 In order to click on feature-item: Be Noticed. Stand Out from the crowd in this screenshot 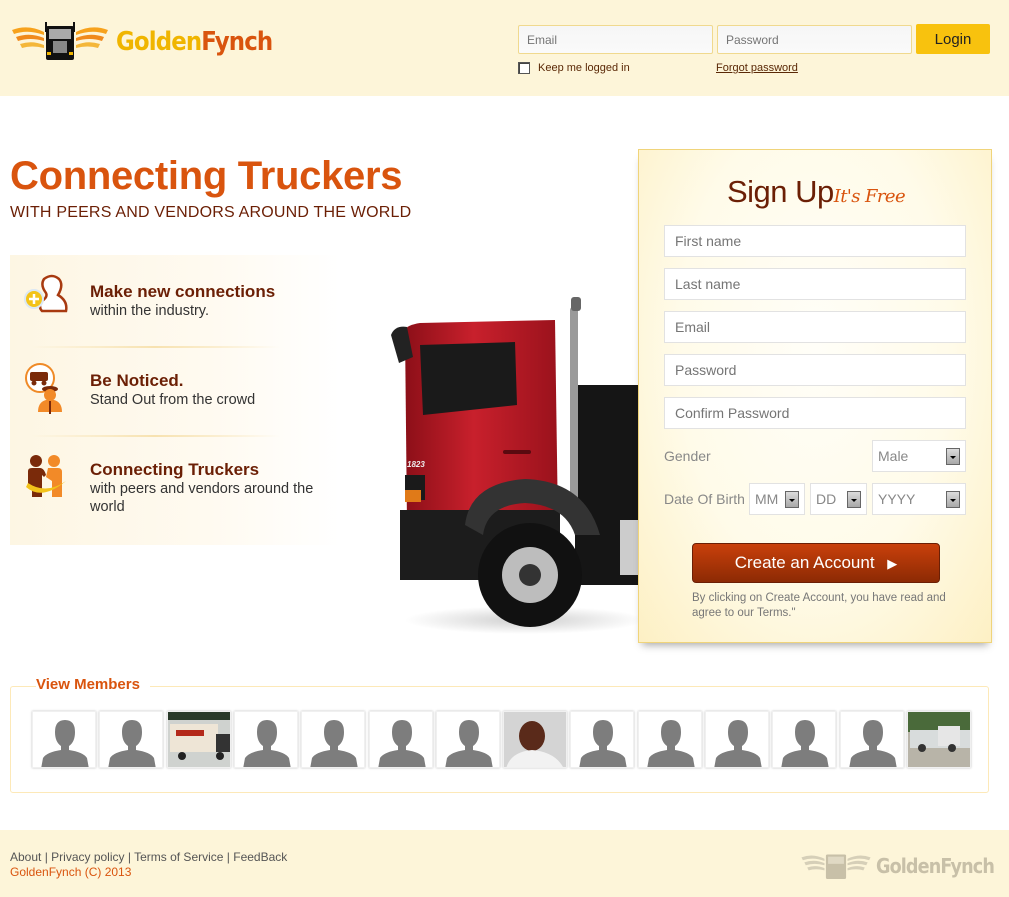, I will do `click(175, 388)`.